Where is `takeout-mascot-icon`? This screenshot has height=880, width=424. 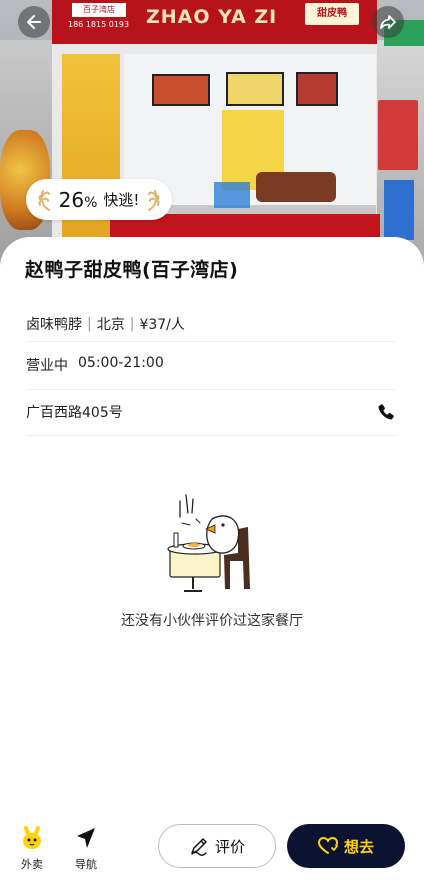 takeout-mascot-icon is located at coordinates (32, 837).